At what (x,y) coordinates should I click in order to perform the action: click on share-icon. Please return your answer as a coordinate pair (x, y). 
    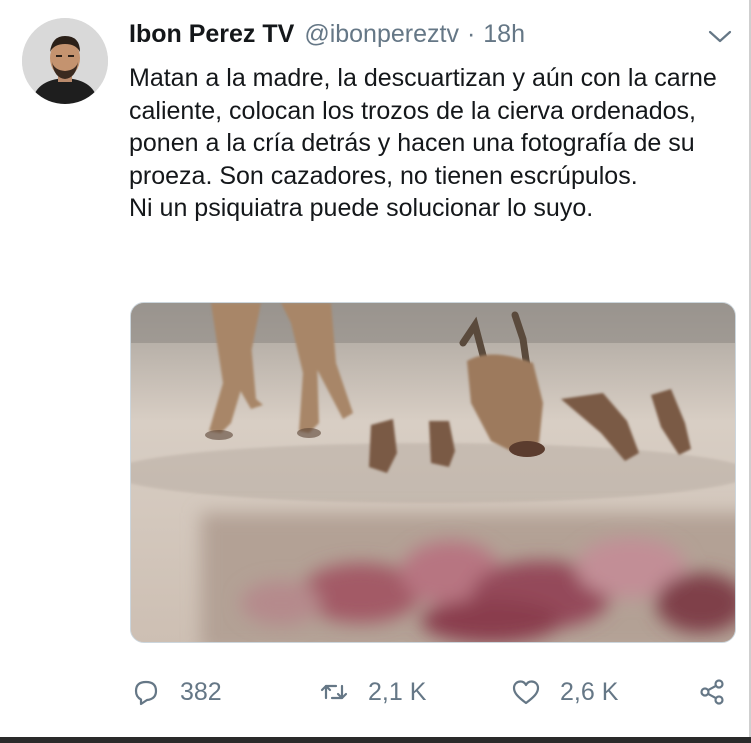
    Looking at the image, I should click on (712, 692).